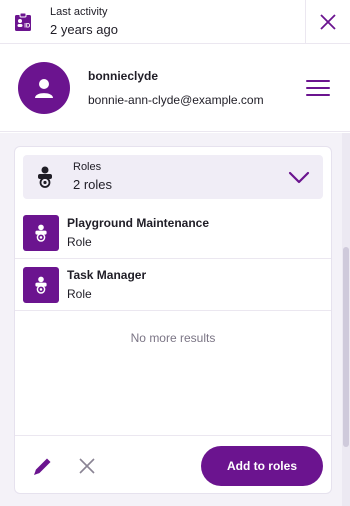 The image size is (350, 506). What do you see at coordinates (123, 75) in the screenshot?
I see `username: bonnieclyde` at bounding box center [123, 75].